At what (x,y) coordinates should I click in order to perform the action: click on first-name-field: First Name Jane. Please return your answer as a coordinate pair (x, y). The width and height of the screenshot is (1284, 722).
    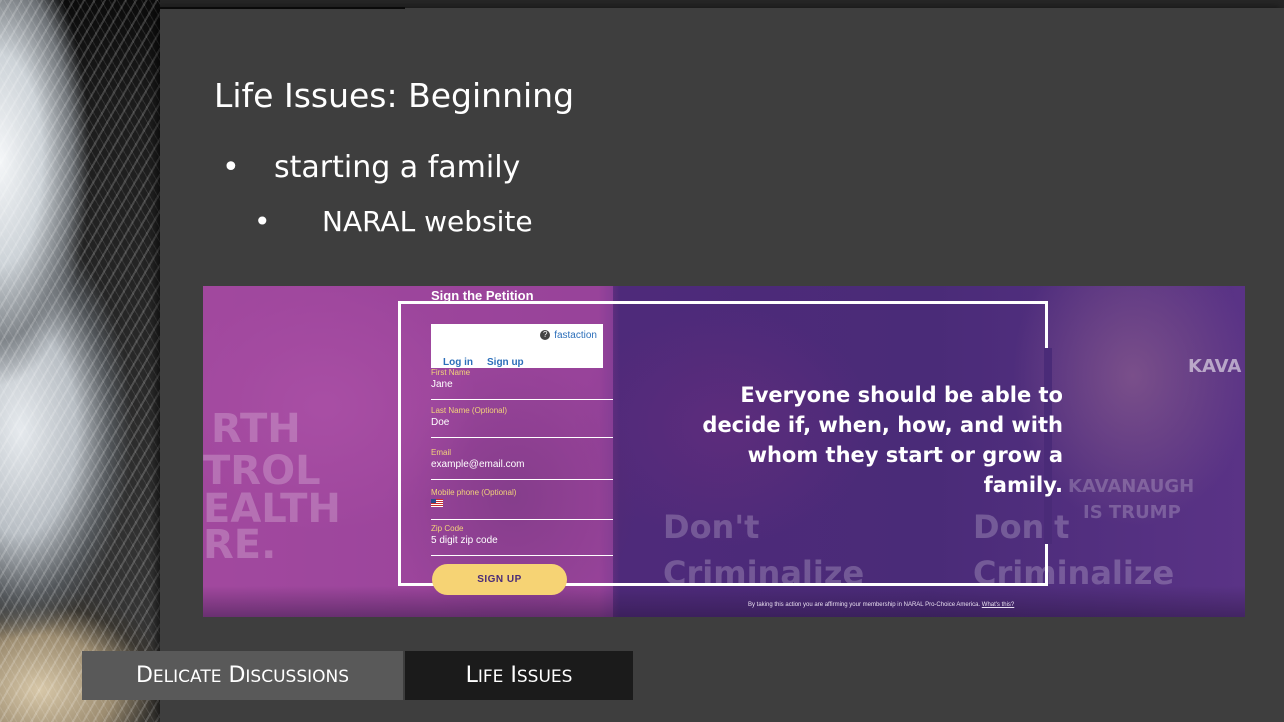
    Looking at the image, I should click on (522, 384).